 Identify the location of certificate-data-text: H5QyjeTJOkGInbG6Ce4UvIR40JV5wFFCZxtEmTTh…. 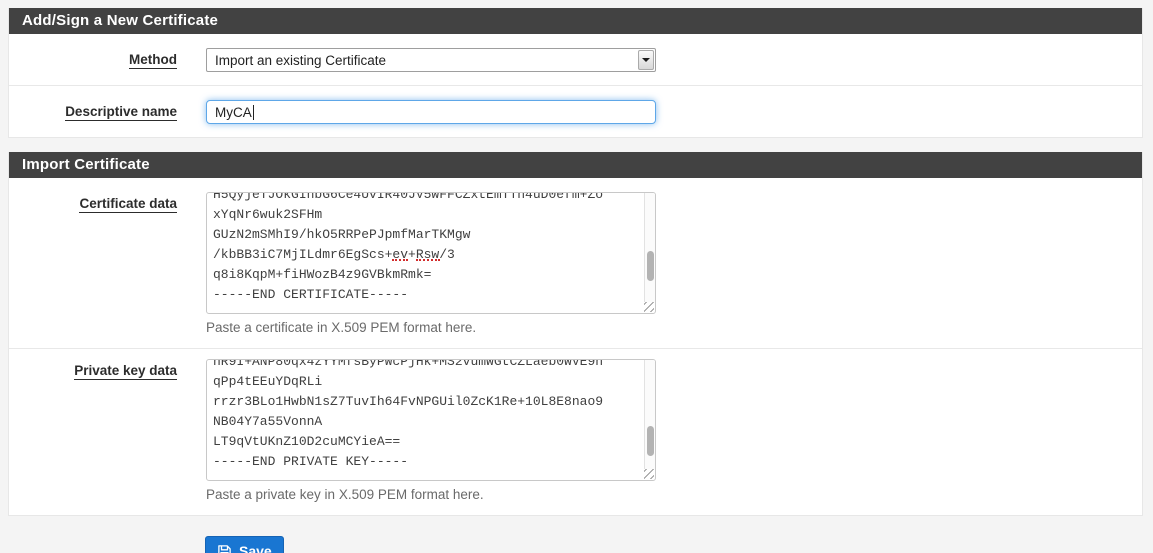
(408, 247).